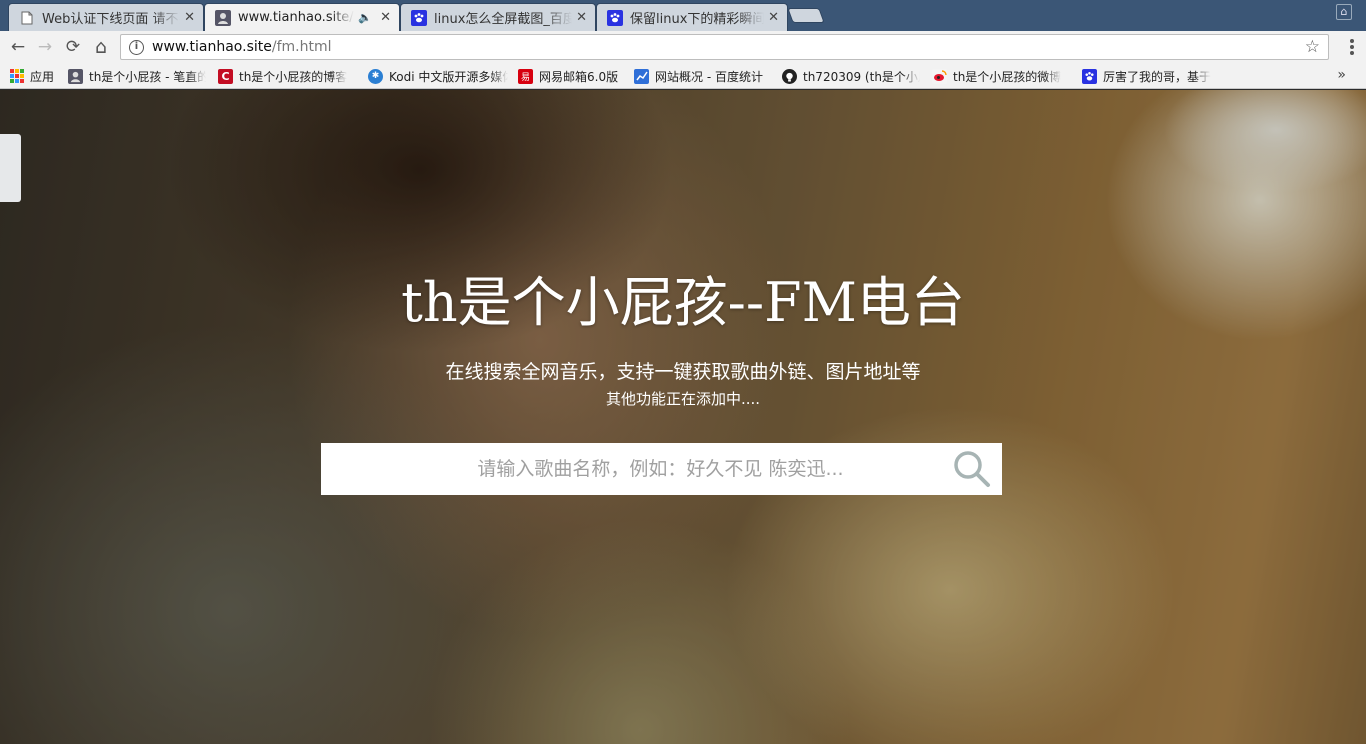 The height and width of the screenshot is (744, 1366). I want to click on bookmark-star-icon: ☆, so click(1312, 47).